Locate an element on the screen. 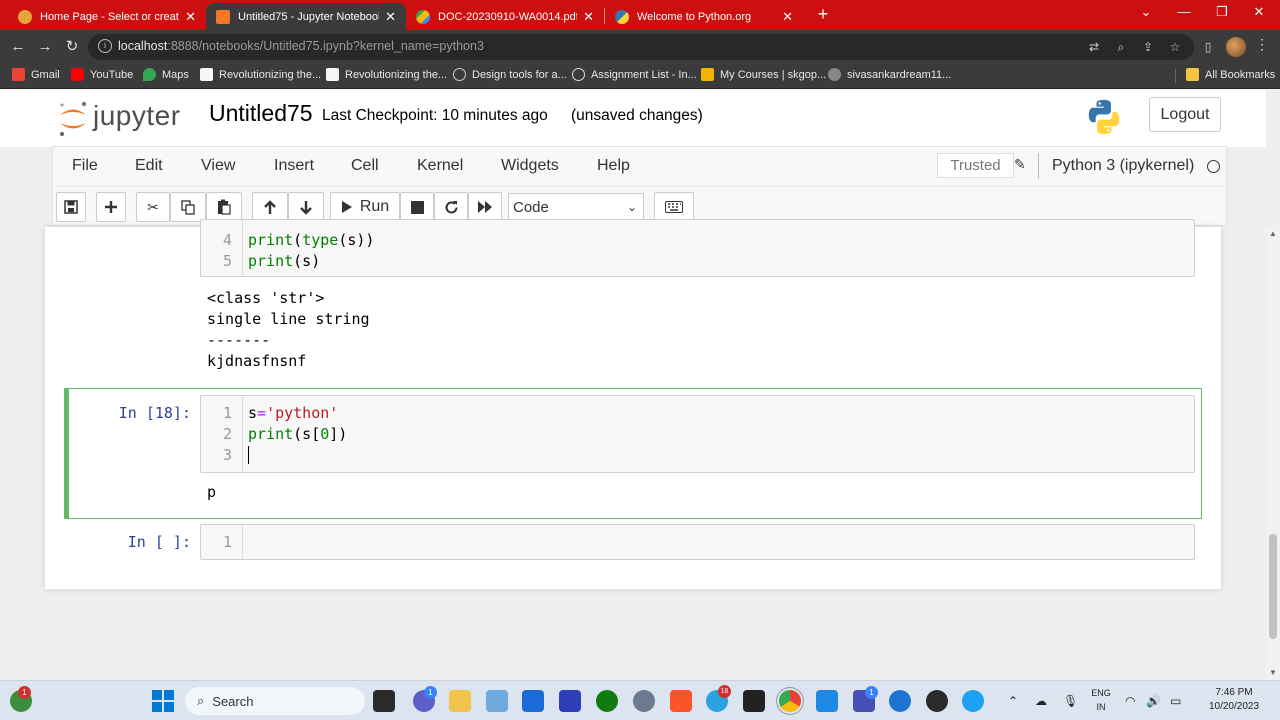 Image resolution: width=1280 pixels, height=720 pixels. battery-icon: ▭ is located at coordinates (1175, 701).